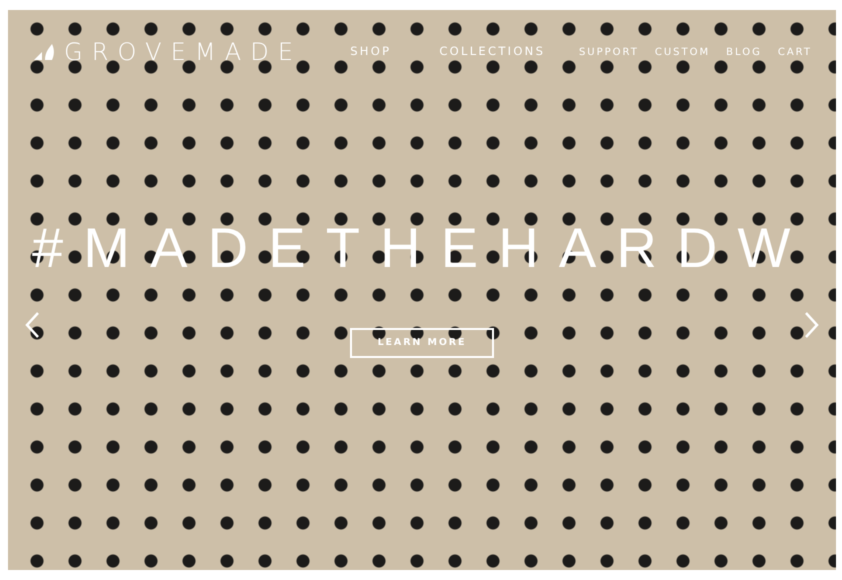 The width and height of the screenshot is (842, 580). I want to click on nav-link: COLLECTIONS, so click(492, 52).